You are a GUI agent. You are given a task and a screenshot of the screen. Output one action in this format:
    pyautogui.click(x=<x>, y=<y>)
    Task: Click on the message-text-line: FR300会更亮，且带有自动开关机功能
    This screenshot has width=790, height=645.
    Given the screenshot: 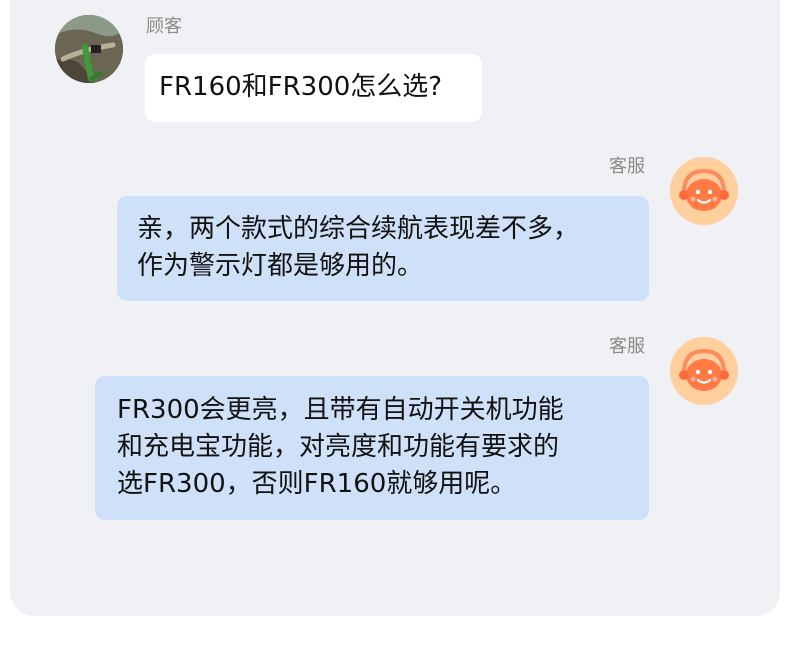 What is the action you would take?
    pyautogui.click(x=340, y=410)
    